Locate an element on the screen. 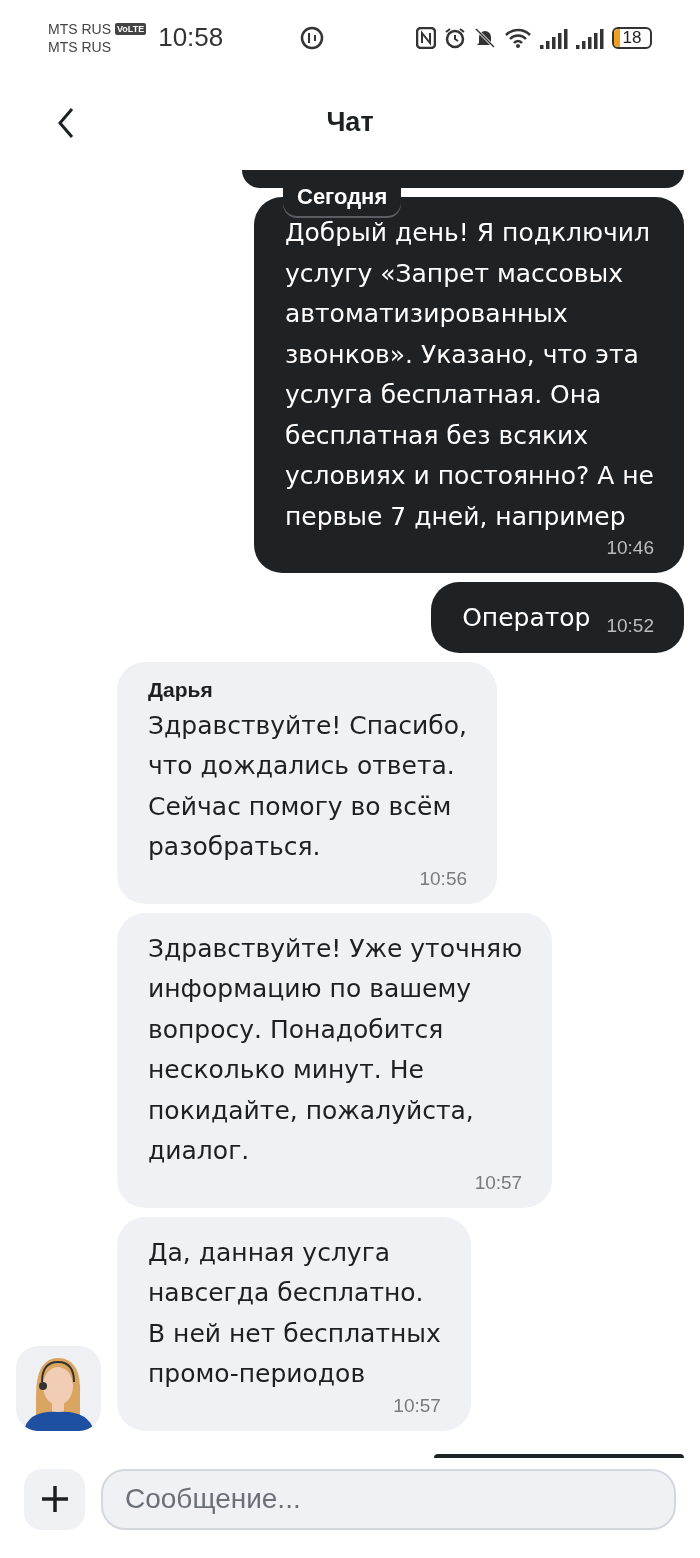 The height and width of the screenshot is (1558, 700). message-text: Оператор is located at coordinates (526, 618).